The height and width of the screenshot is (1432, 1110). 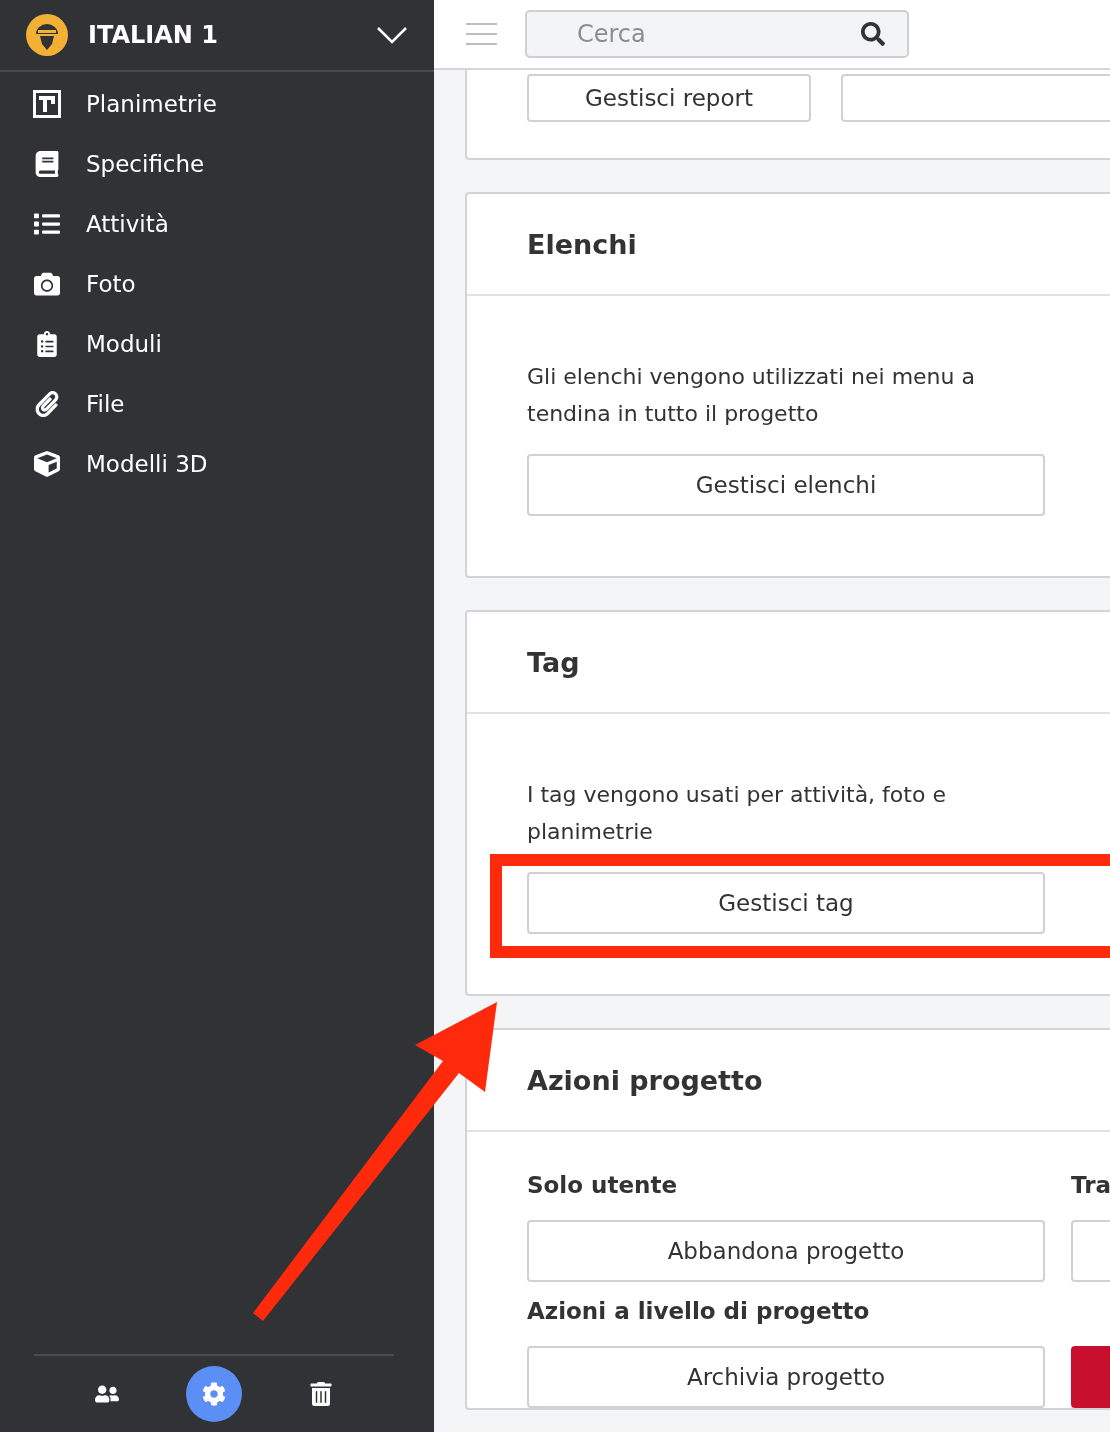 I want to click on section-heading: Tra, so click(x=1090, y=1186).